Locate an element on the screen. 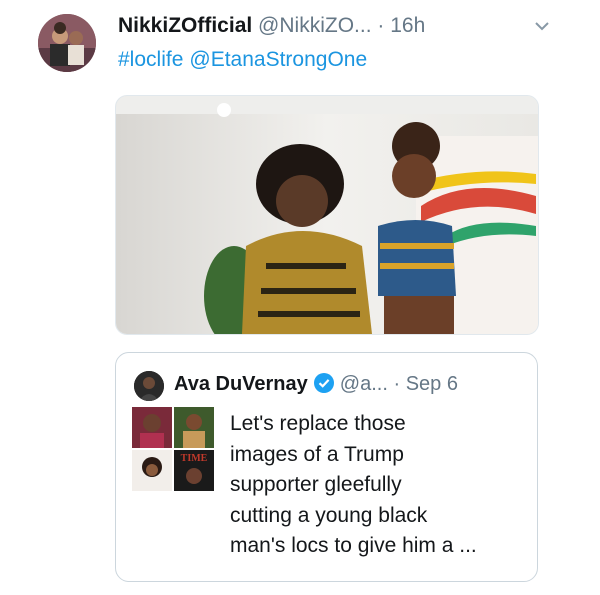 Image resolution: width=600 pixels, height=595 pixels. quoted-date: Sep 6 is located at coordinates (432, 384).